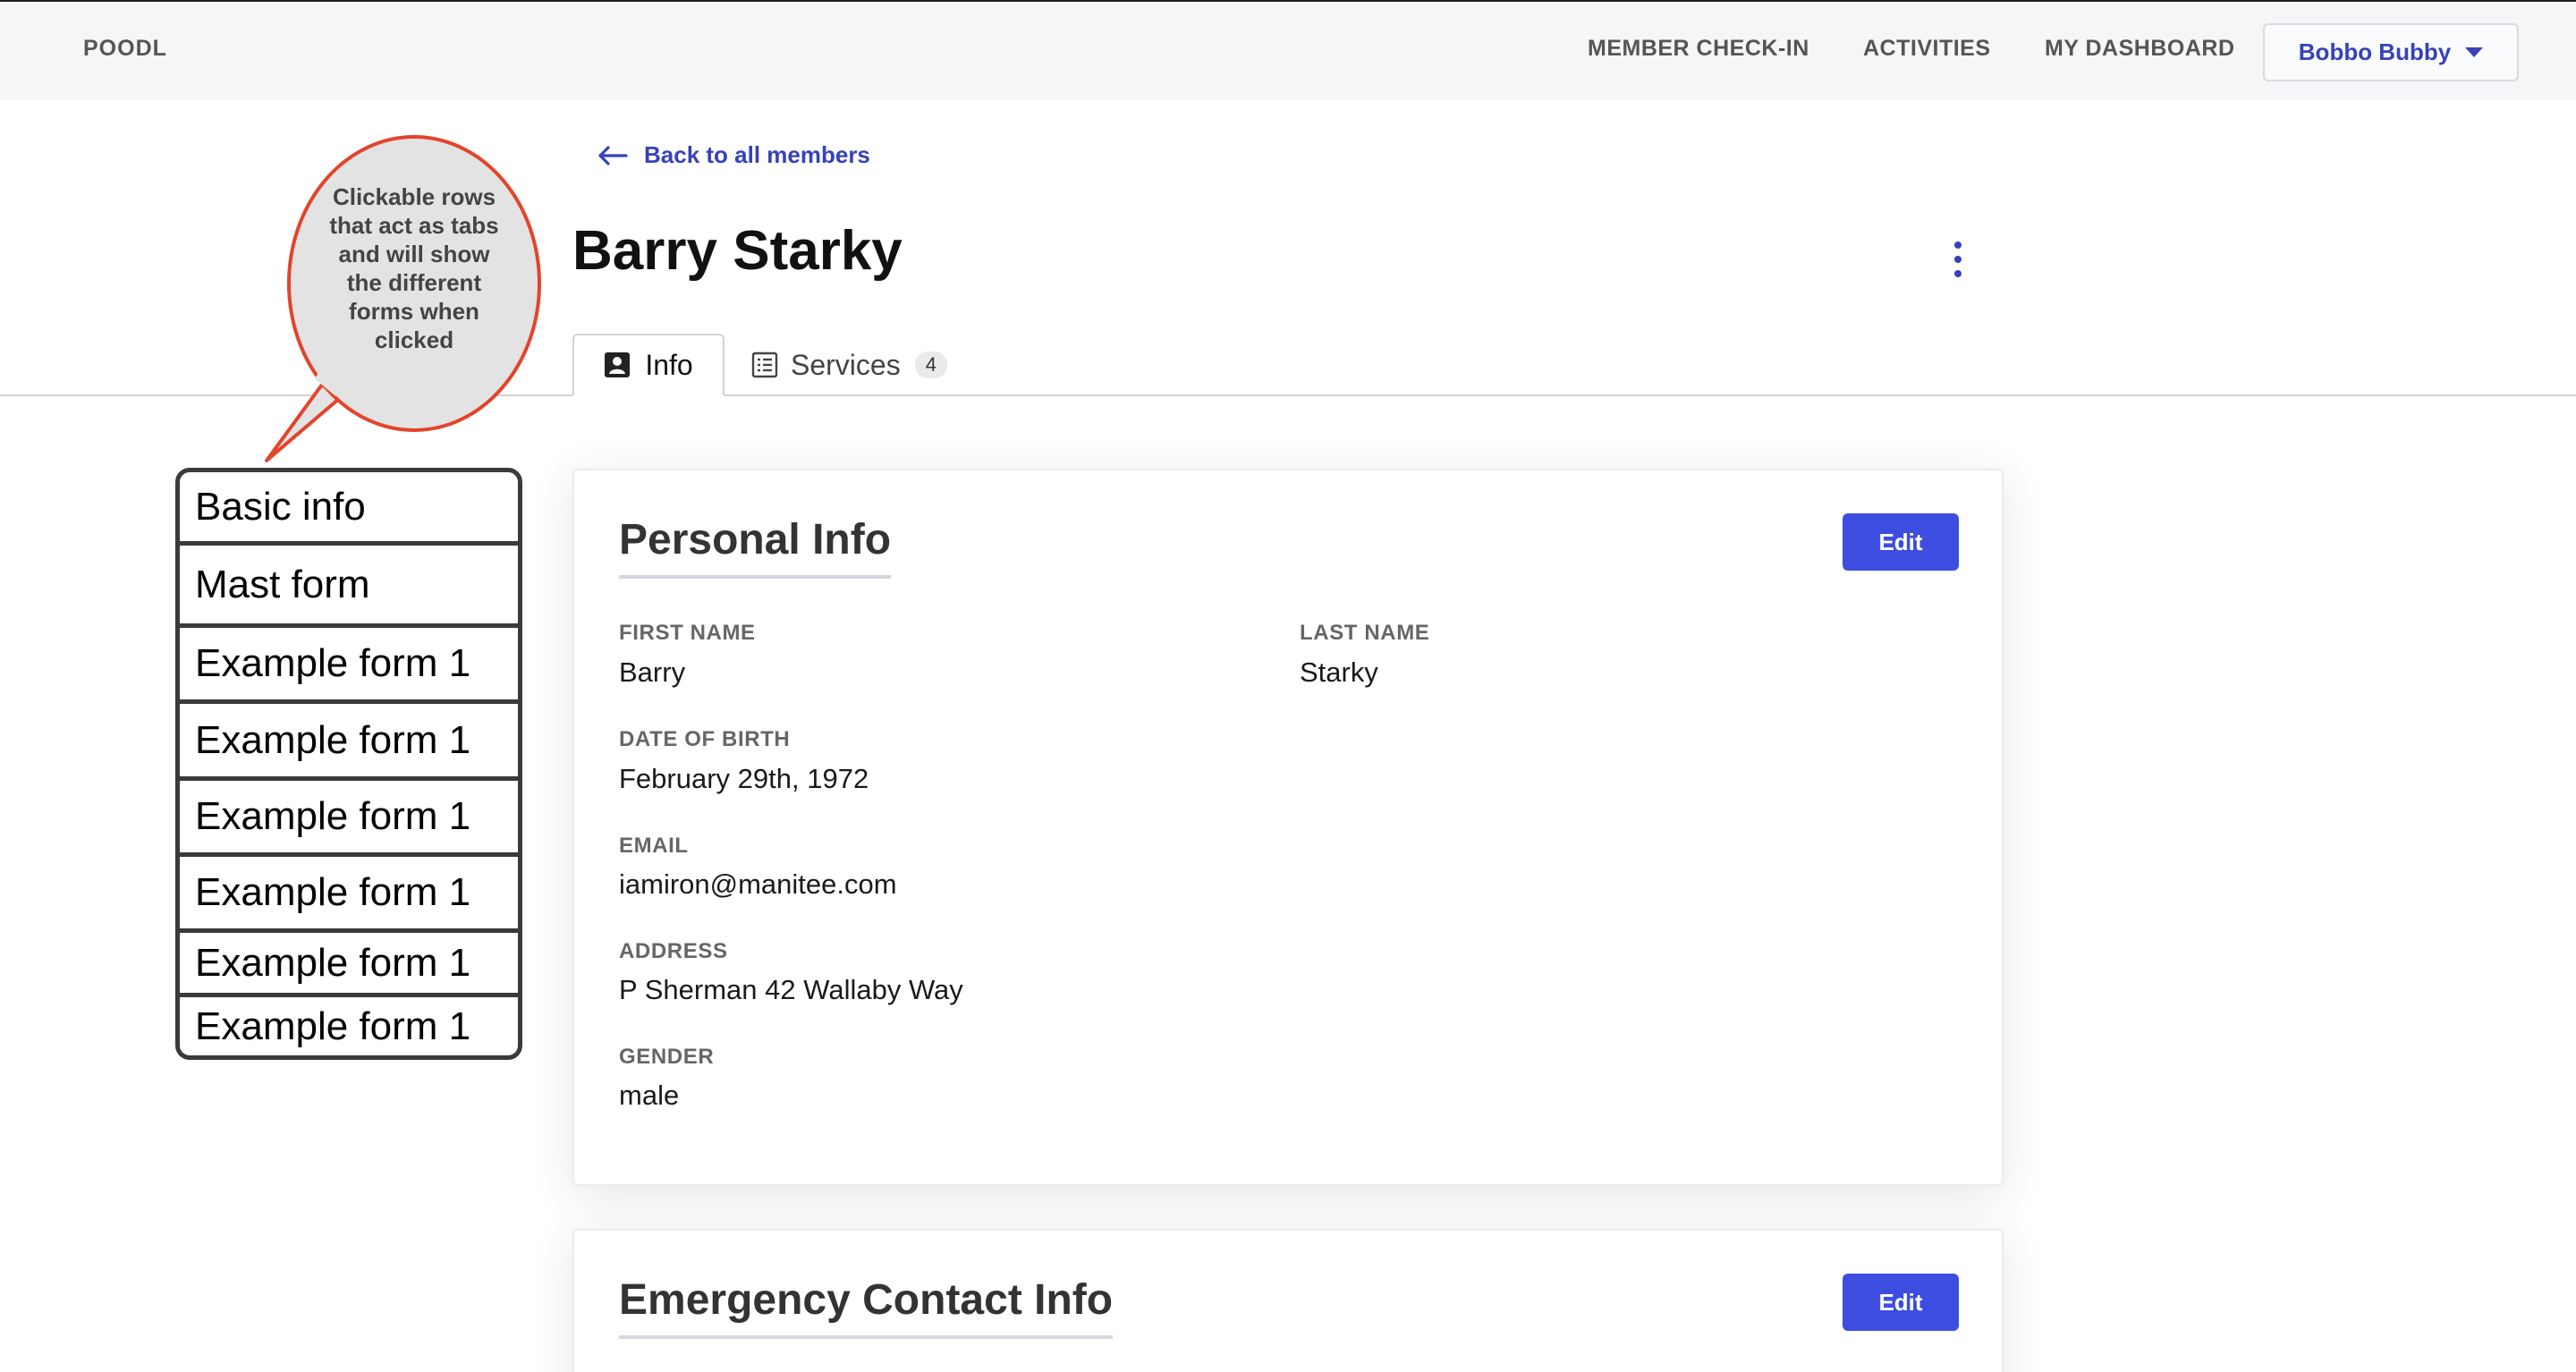 This screenshot has height=1372, width=2576. I want to click on more-options-icon, so click(1958, 259).